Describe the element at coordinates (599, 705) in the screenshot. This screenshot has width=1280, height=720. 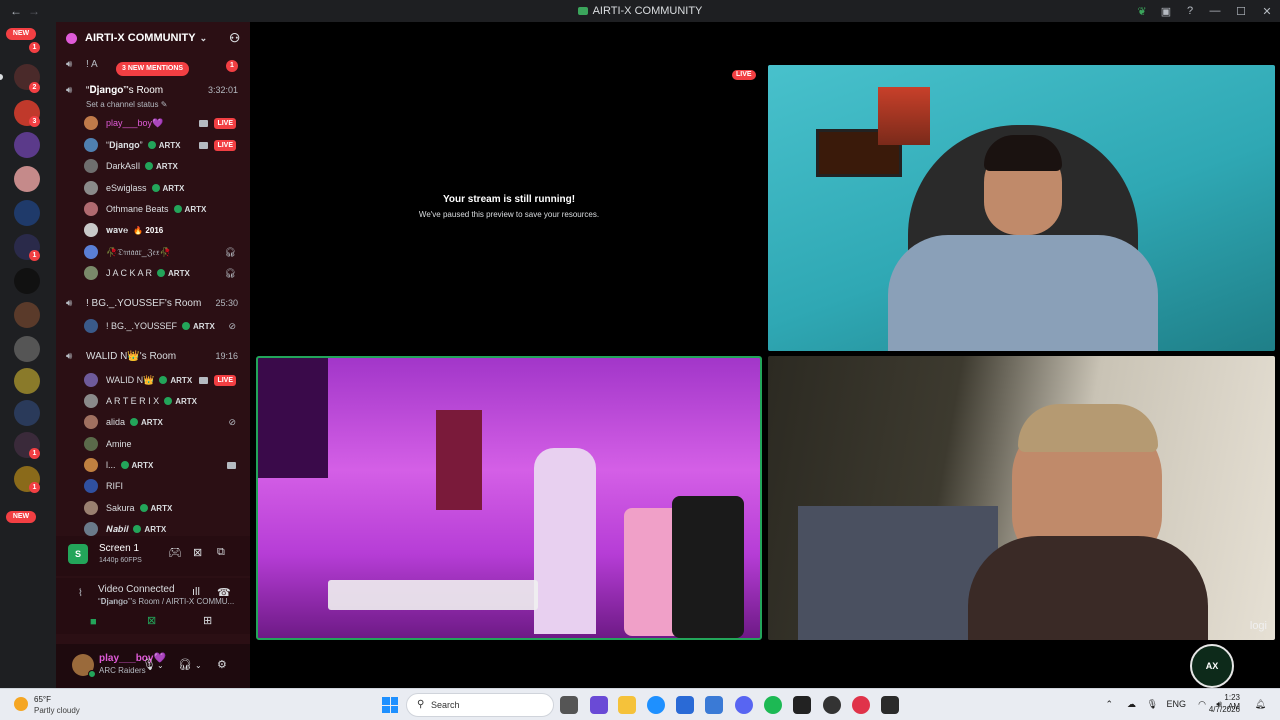
I see `app-icon-store` at that location.